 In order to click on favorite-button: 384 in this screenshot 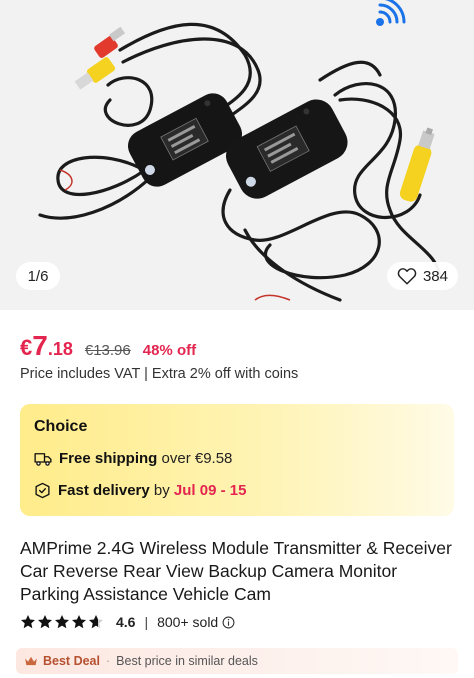, I will do `click(422, 276)`.